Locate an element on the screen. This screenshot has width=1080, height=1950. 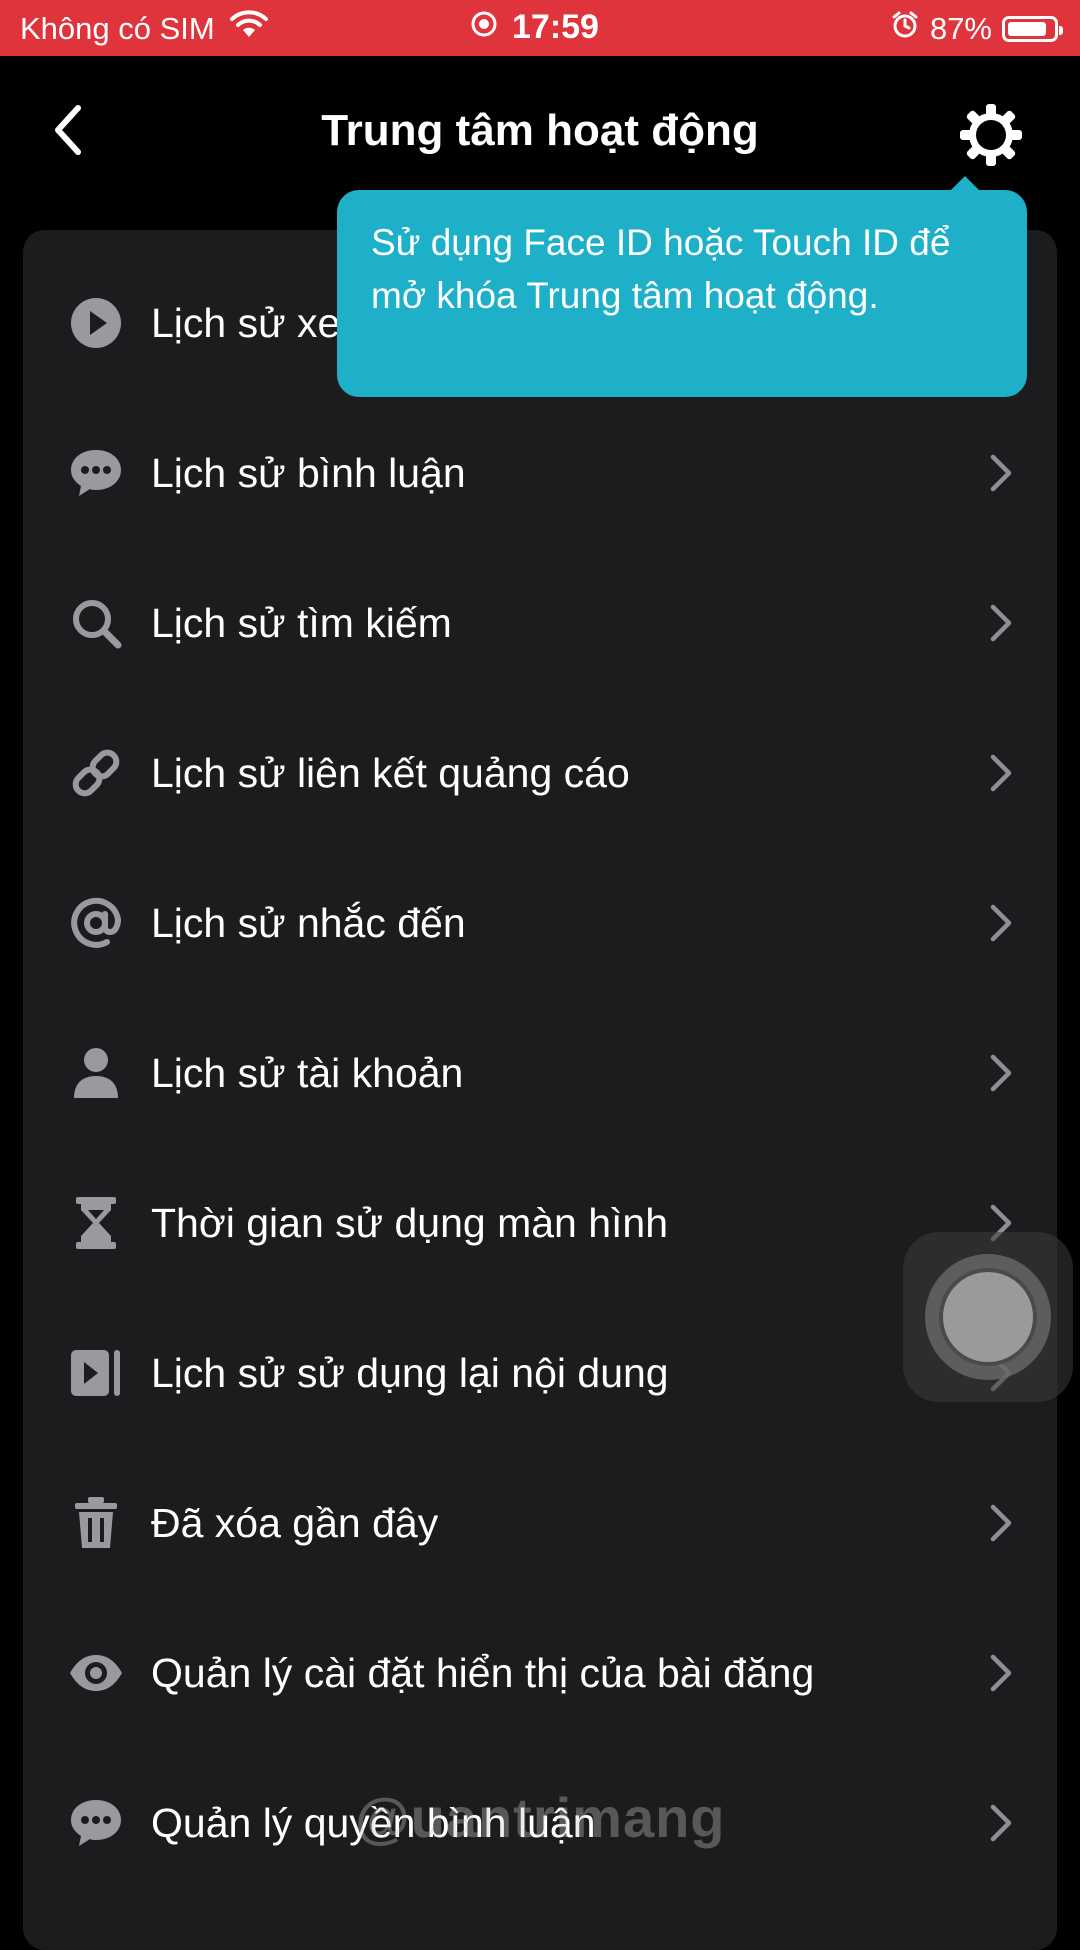
menu-item: Lịch sử tìm kiếm is located at coordinates (540, 623).